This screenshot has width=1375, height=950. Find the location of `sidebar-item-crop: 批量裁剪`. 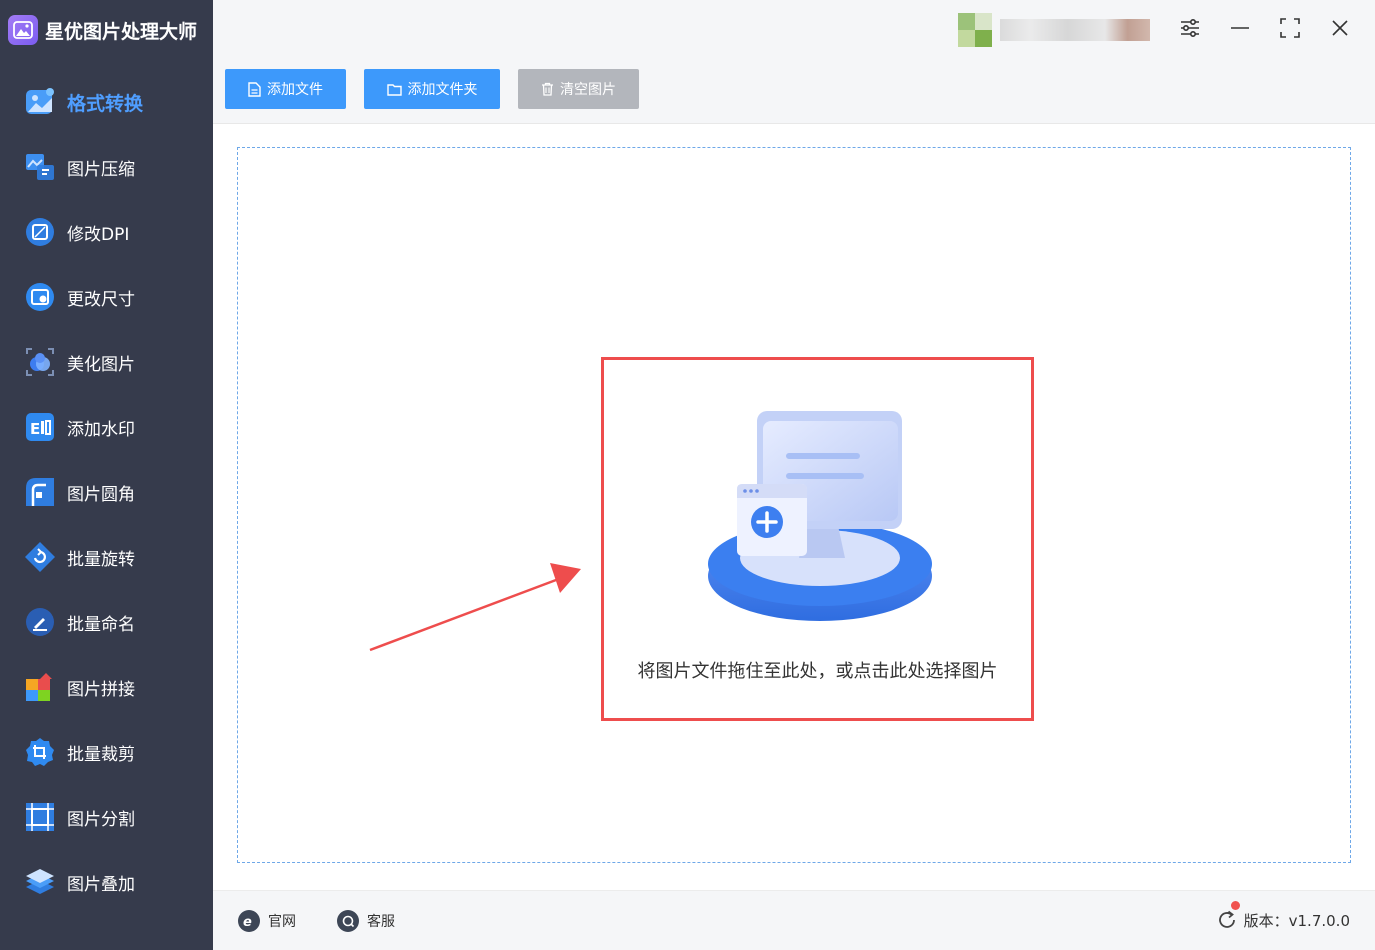

sidebar-item-crop: 批量裁剪 is located at coordinates (106, 752).